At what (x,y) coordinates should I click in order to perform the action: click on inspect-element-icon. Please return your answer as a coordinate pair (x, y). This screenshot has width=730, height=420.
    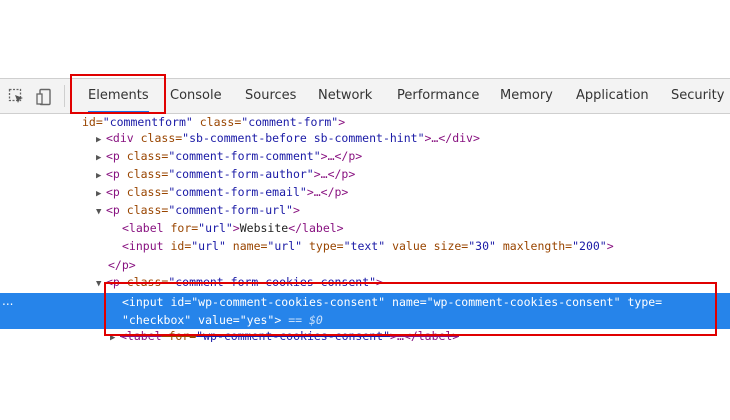
    Looking at the image, I should click on (17, 97).